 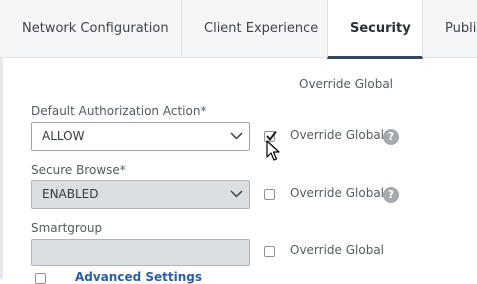 I want to click on tab-client-experience: Client Experience, so click(x=255, y=29).